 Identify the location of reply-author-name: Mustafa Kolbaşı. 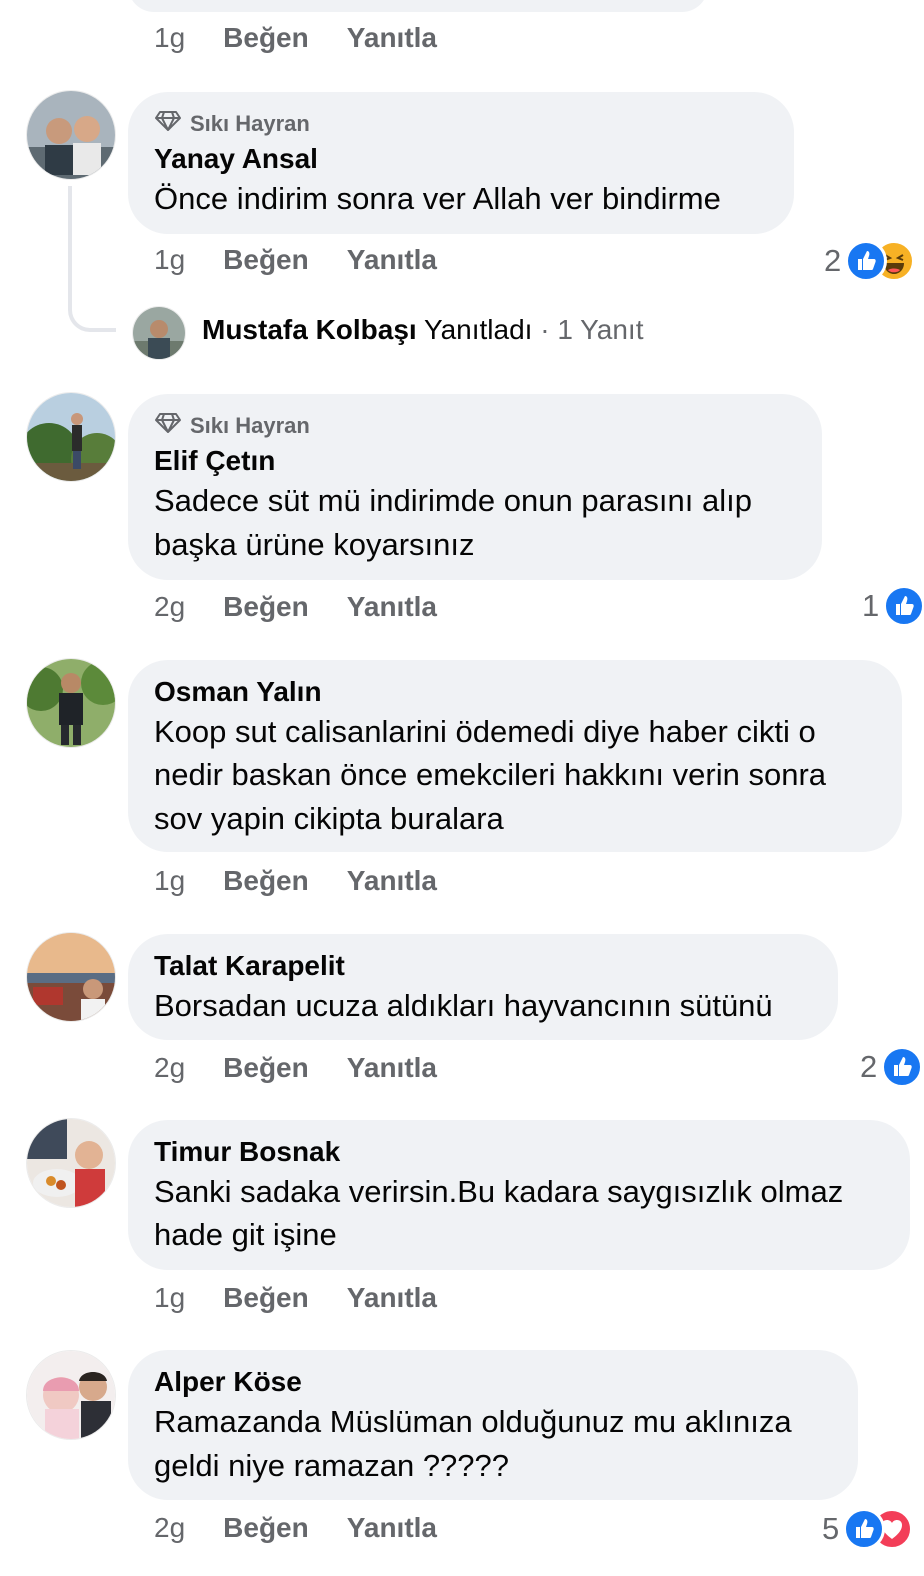
(309, 329).